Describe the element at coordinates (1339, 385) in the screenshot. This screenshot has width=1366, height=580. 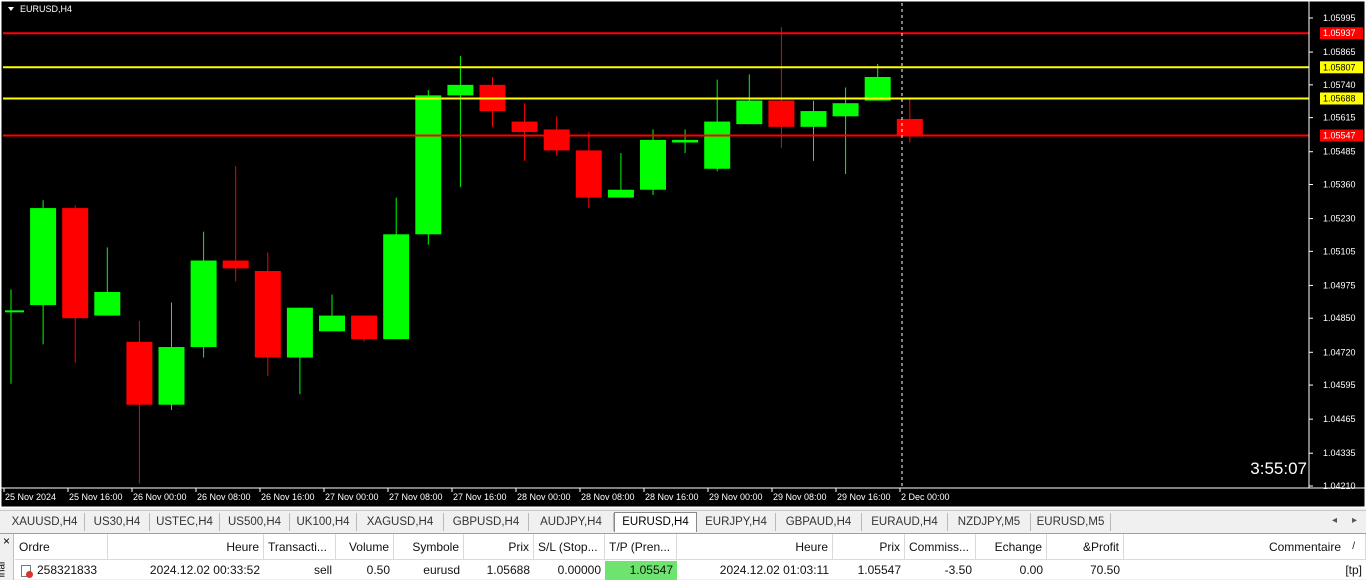
I see `price-tick-label: 1.04595` at that location.